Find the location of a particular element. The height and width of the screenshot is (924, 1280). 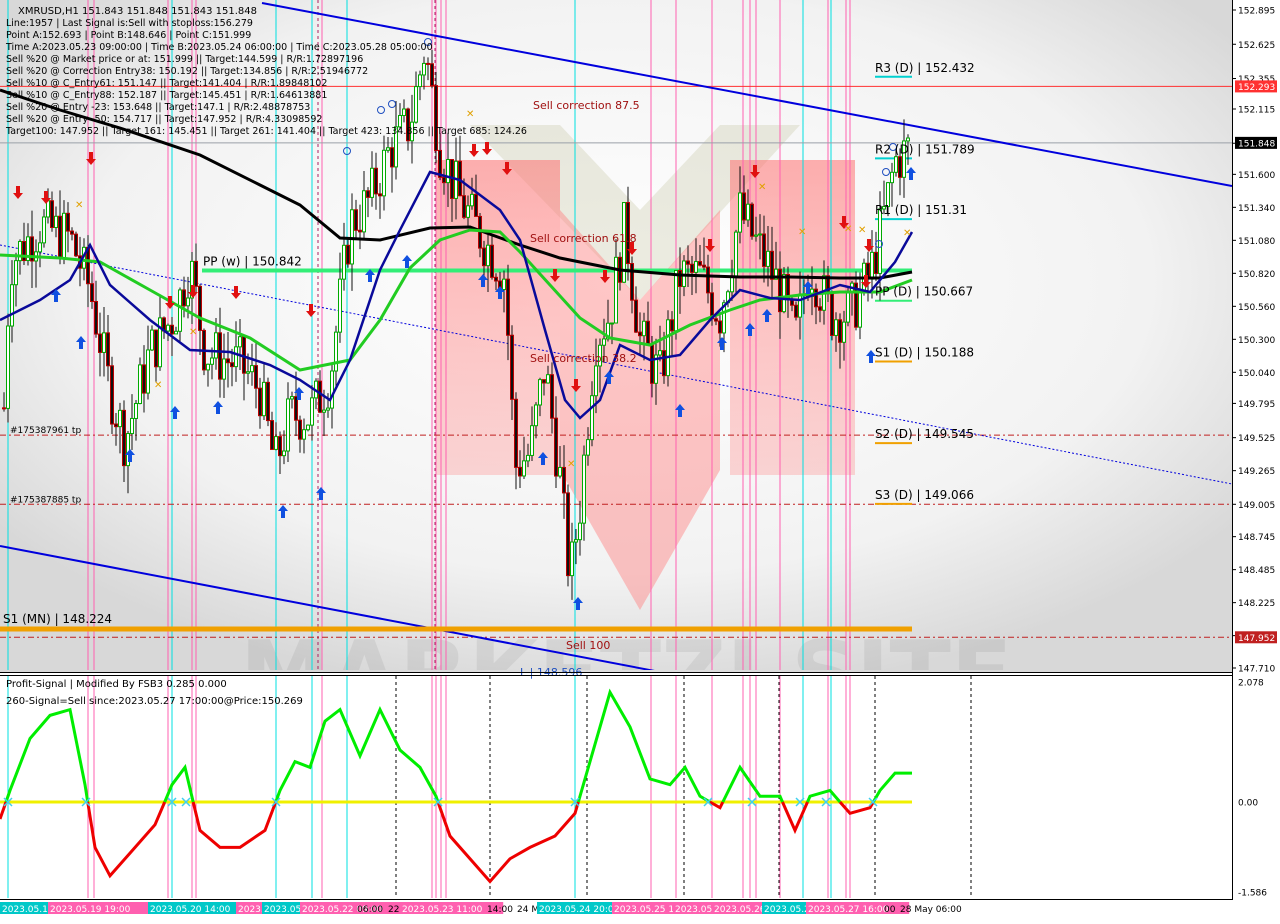

time-label: 28 May 06:00 is located at coordinates (931, 910).